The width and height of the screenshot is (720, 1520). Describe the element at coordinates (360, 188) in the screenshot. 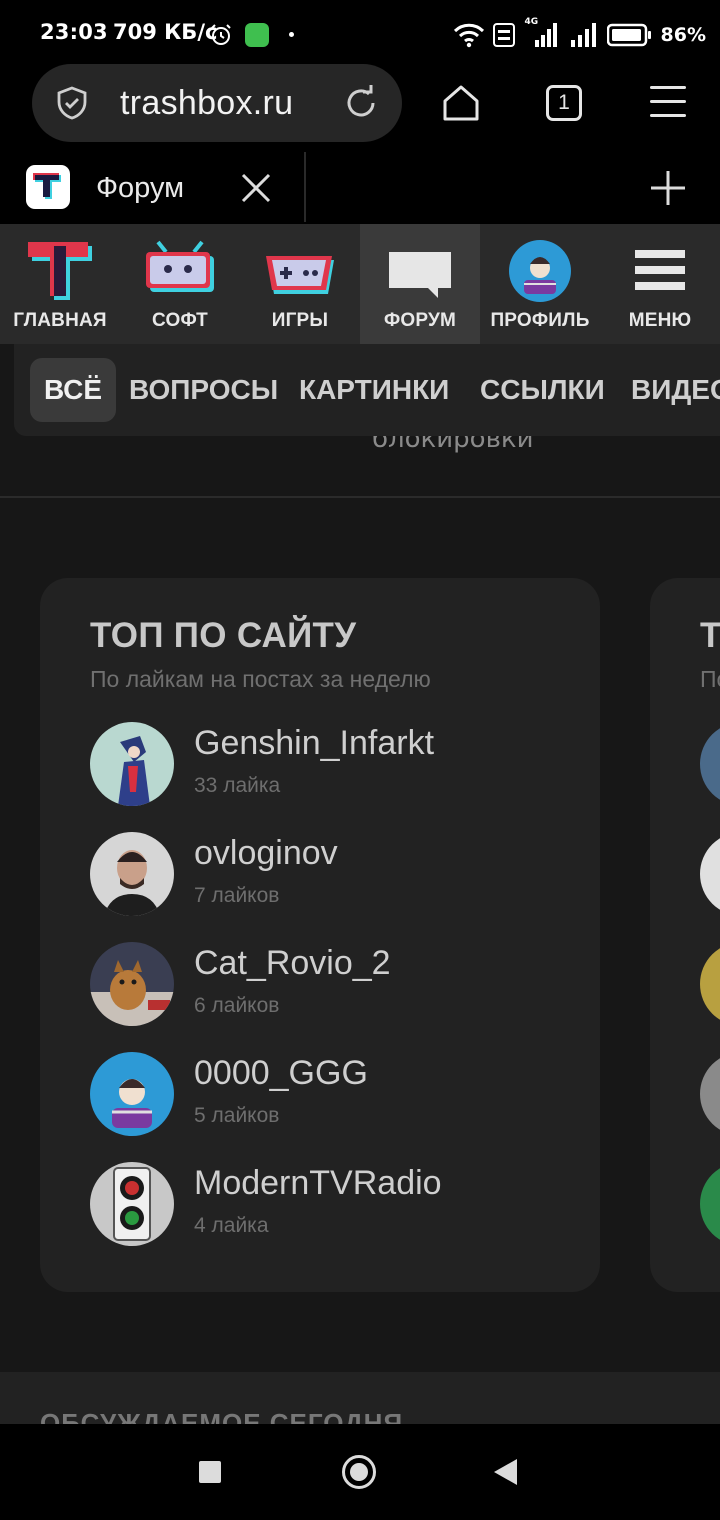

I see `tab-strip: Форум` at that location.